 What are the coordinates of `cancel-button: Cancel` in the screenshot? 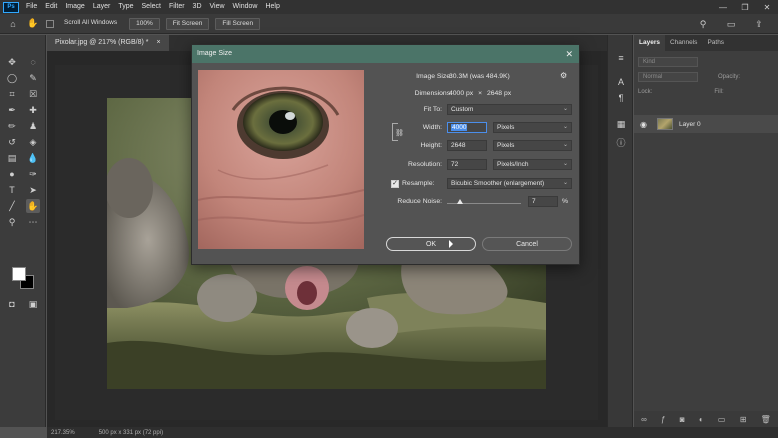 It's located at (527, 244).